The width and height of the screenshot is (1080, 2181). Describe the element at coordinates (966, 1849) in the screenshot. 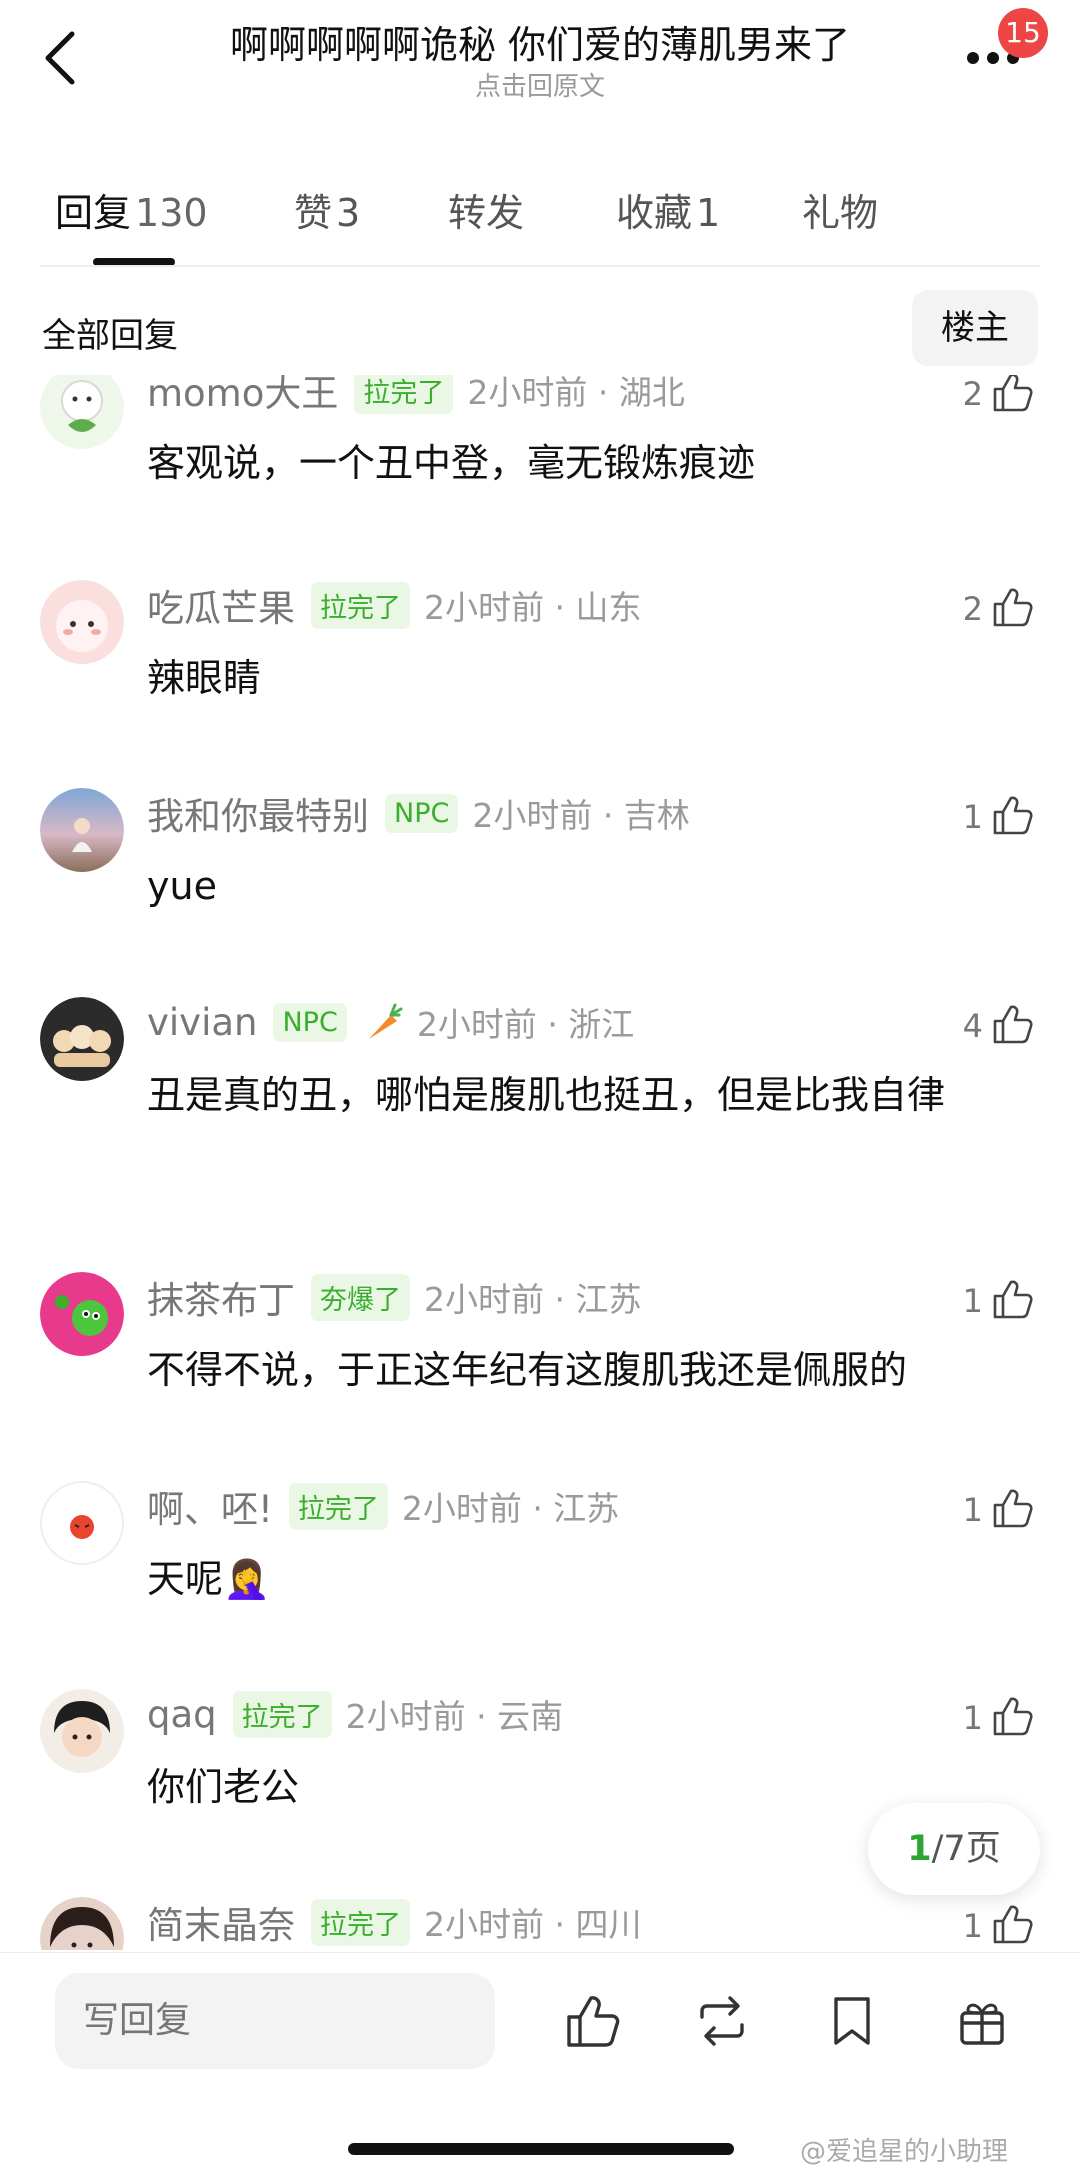

I see `page-total: /7页` at that location.